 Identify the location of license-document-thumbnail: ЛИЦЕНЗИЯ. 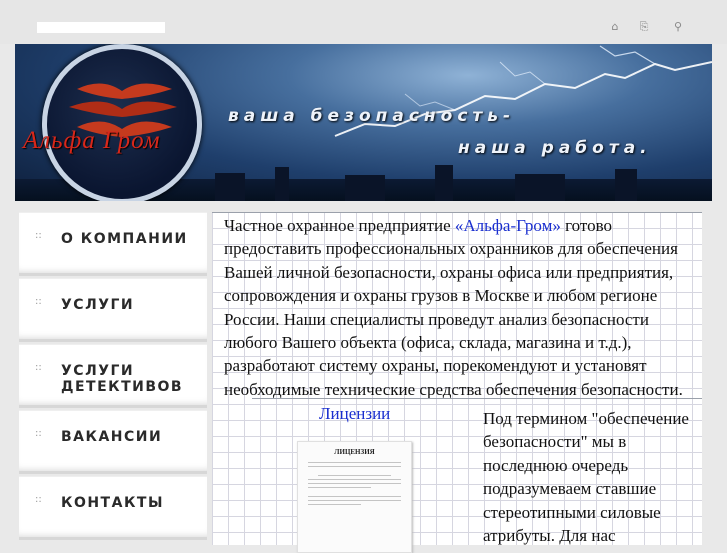
(354, 497).